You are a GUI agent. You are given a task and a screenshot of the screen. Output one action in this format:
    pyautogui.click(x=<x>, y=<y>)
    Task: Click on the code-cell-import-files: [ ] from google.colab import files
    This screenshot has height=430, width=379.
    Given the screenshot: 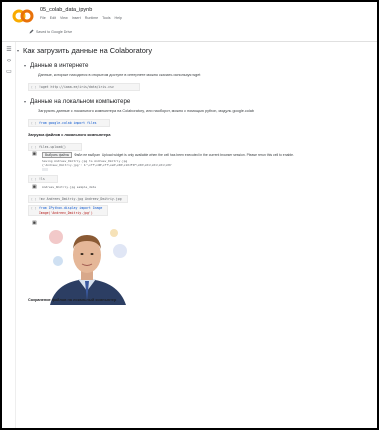 What is the action you would take?
    pyautogui.click(x=69, y=123)
    